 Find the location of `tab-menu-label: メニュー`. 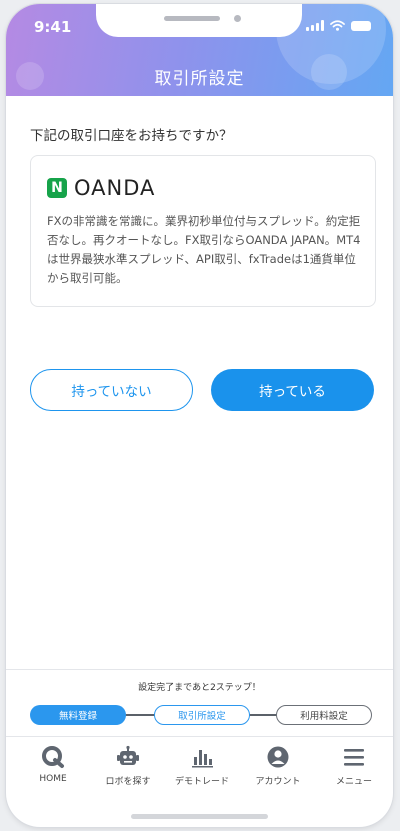

tab-menu-label: メニュー is located at coordinates (353, 782).